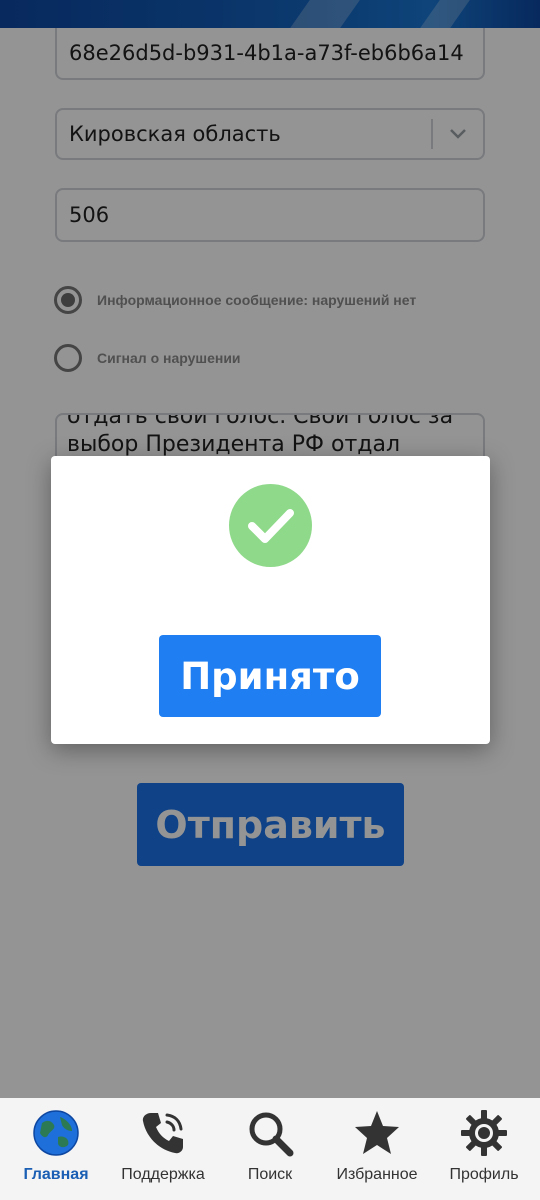  I want to click on nav-item-favorites: Избранное, so click(377, 1154).